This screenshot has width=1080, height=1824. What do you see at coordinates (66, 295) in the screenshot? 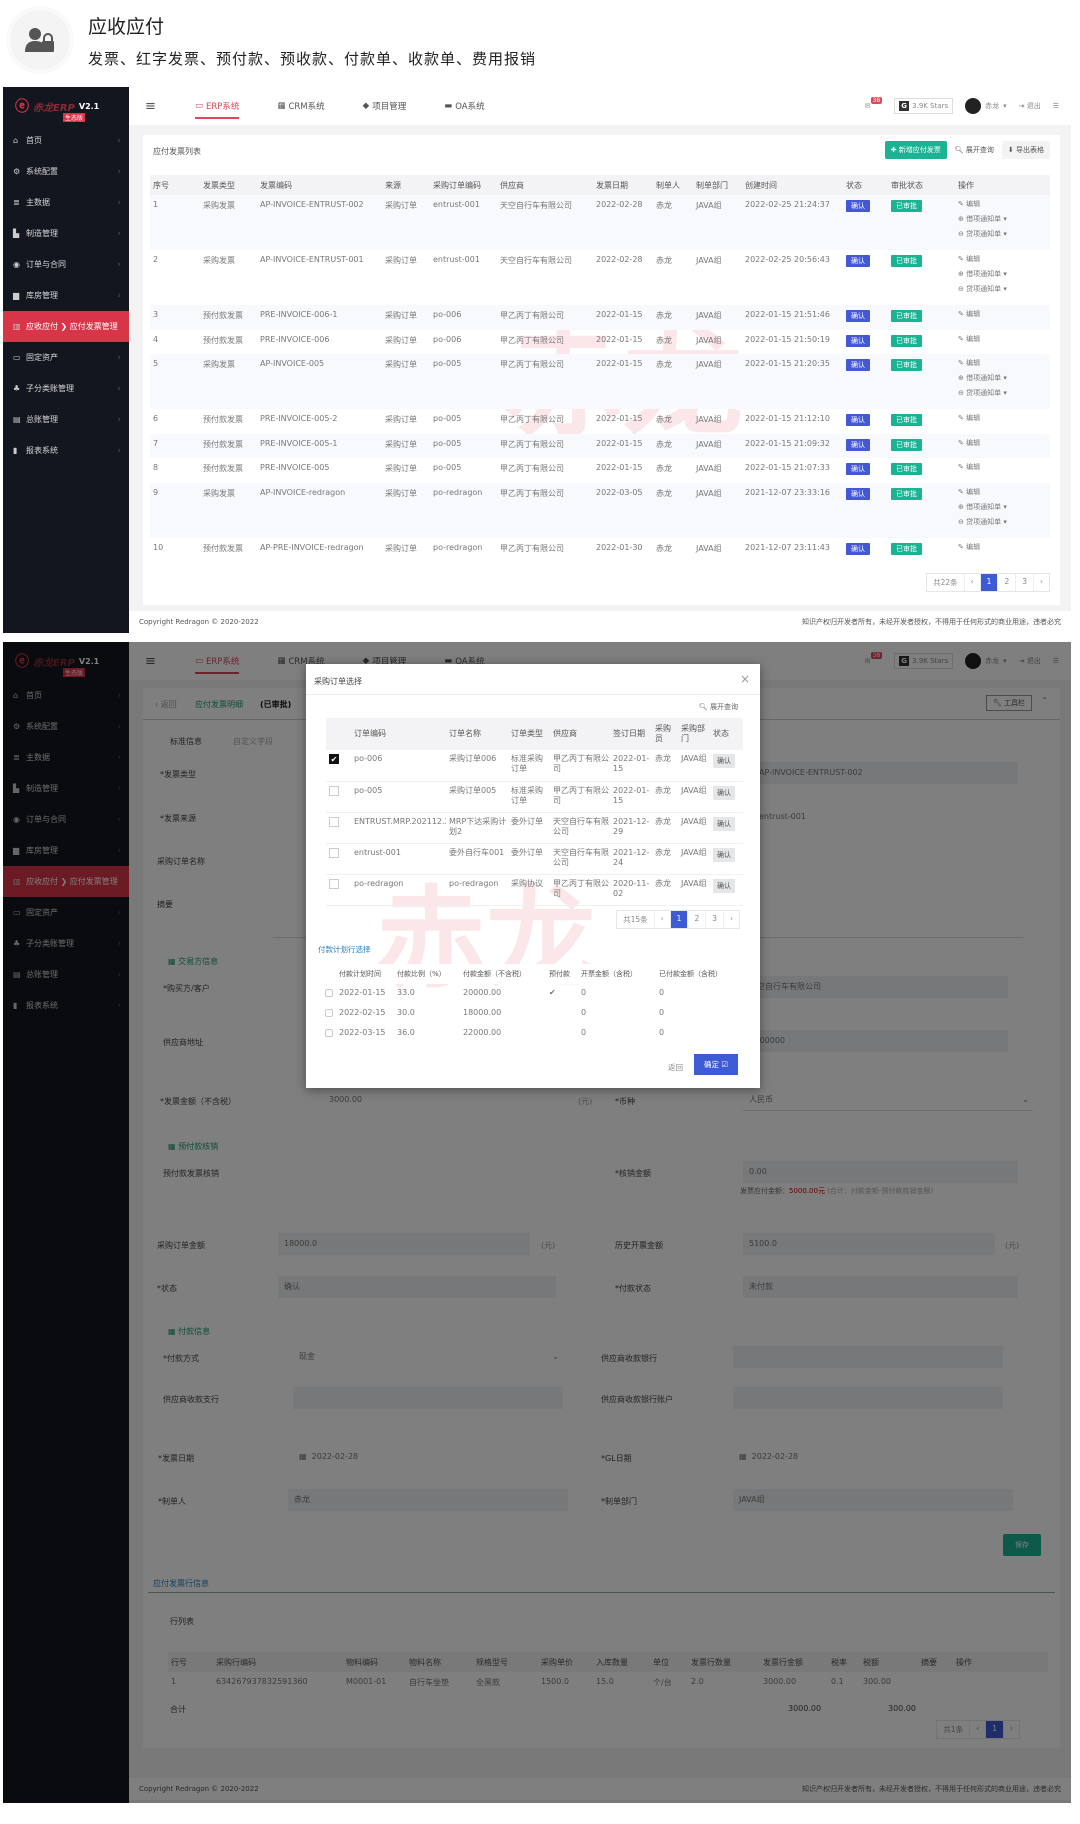
I see `sidebar-item: ▆ 库房管理 ›` at bounding box center [66, 295].